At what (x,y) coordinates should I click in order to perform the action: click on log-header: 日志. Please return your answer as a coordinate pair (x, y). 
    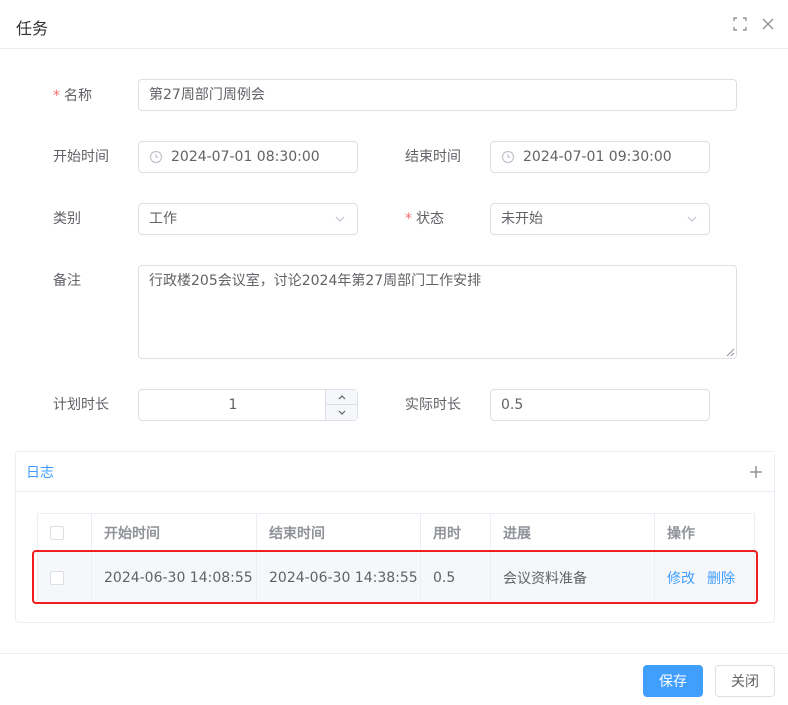
    Looking at the image, I should click on (395, 472).